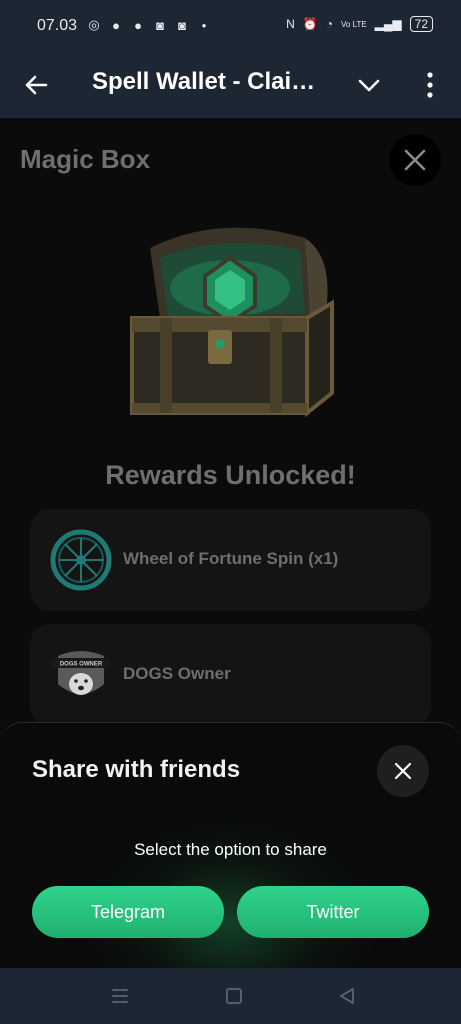  Describe the element at coordinates (230, 26) in the screenshot. I see `status-bar: 07.03 ◎ ● ● ◙ ◙ • N ⏰ ◔ Vo LTE ▂▄▆ 72` at that location.